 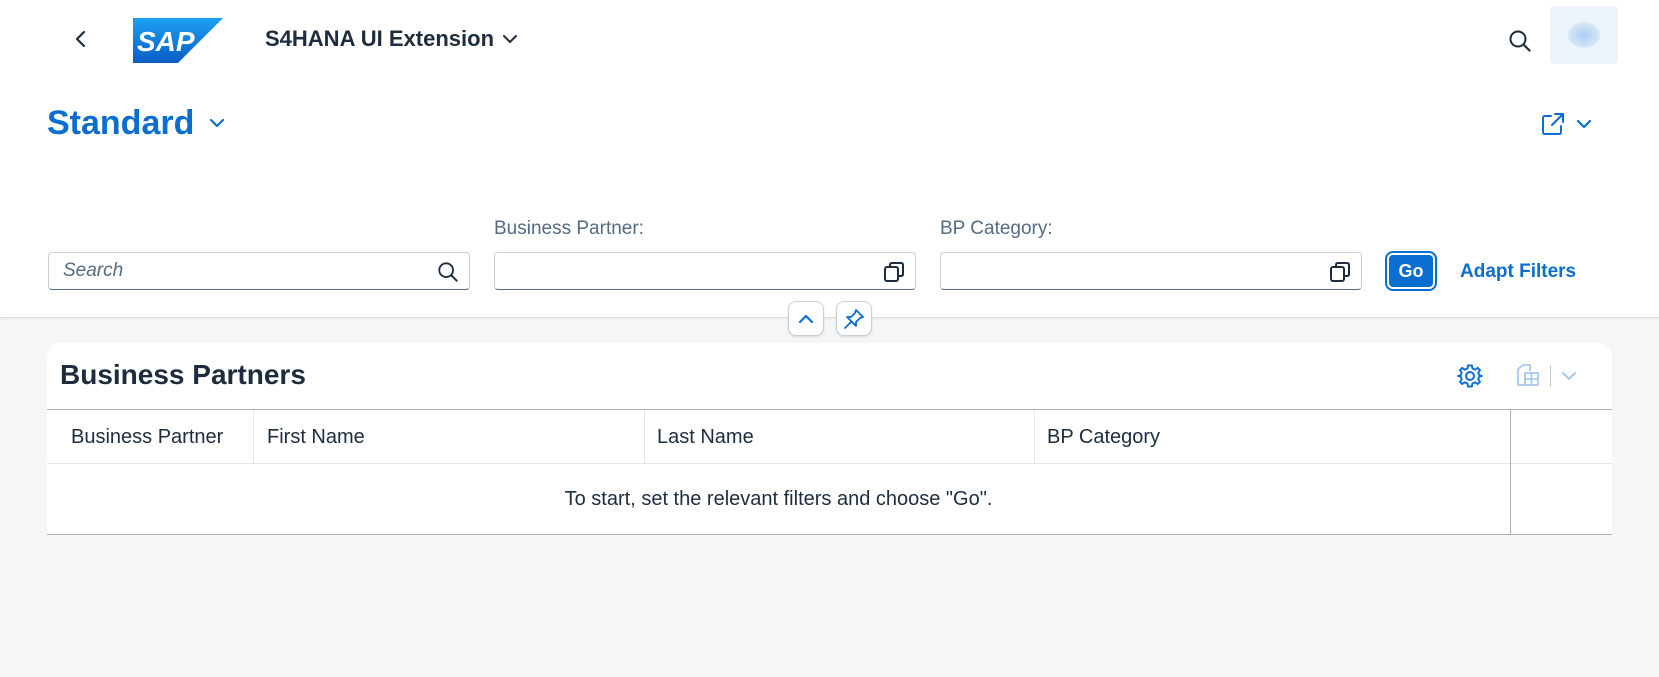 I want to click on table-settings-button, so click(x=1470, y=376).